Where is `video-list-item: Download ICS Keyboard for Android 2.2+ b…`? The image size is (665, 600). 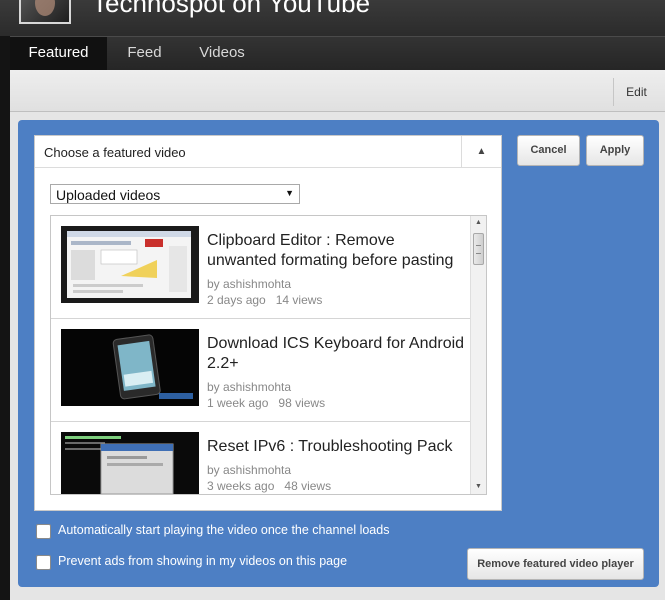 video-list-item: Download ICS Keyboard for Android 2.2+ b… is located at coordinates (261, 370).